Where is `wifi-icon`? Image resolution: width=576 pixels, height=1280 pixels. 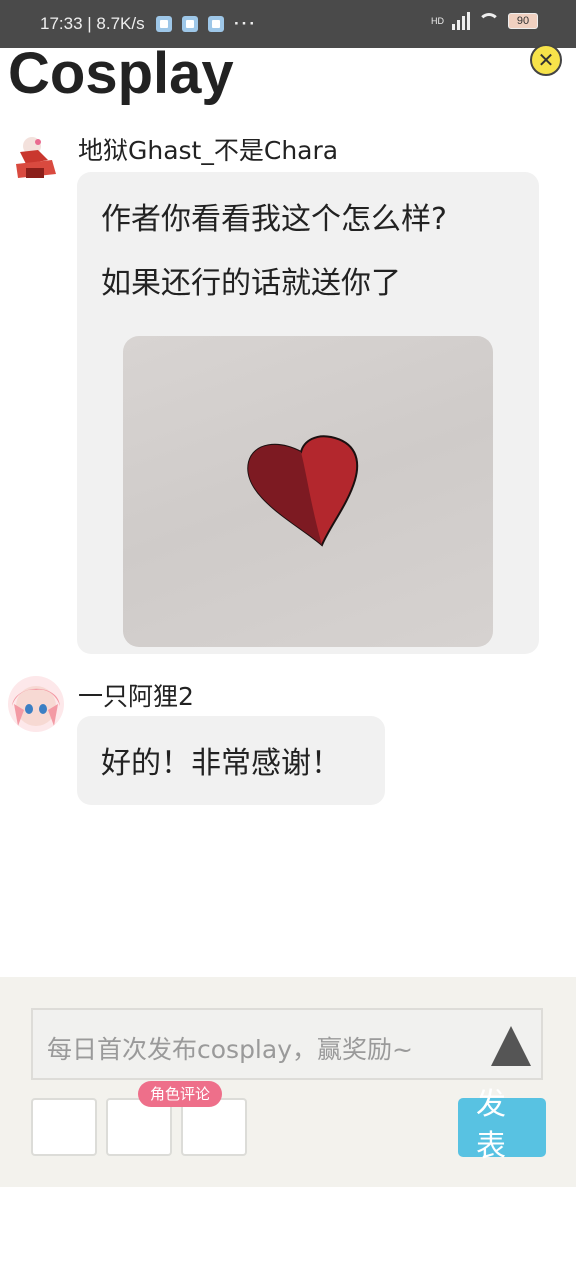 wifi-icon is located at coordinates (489, 21).